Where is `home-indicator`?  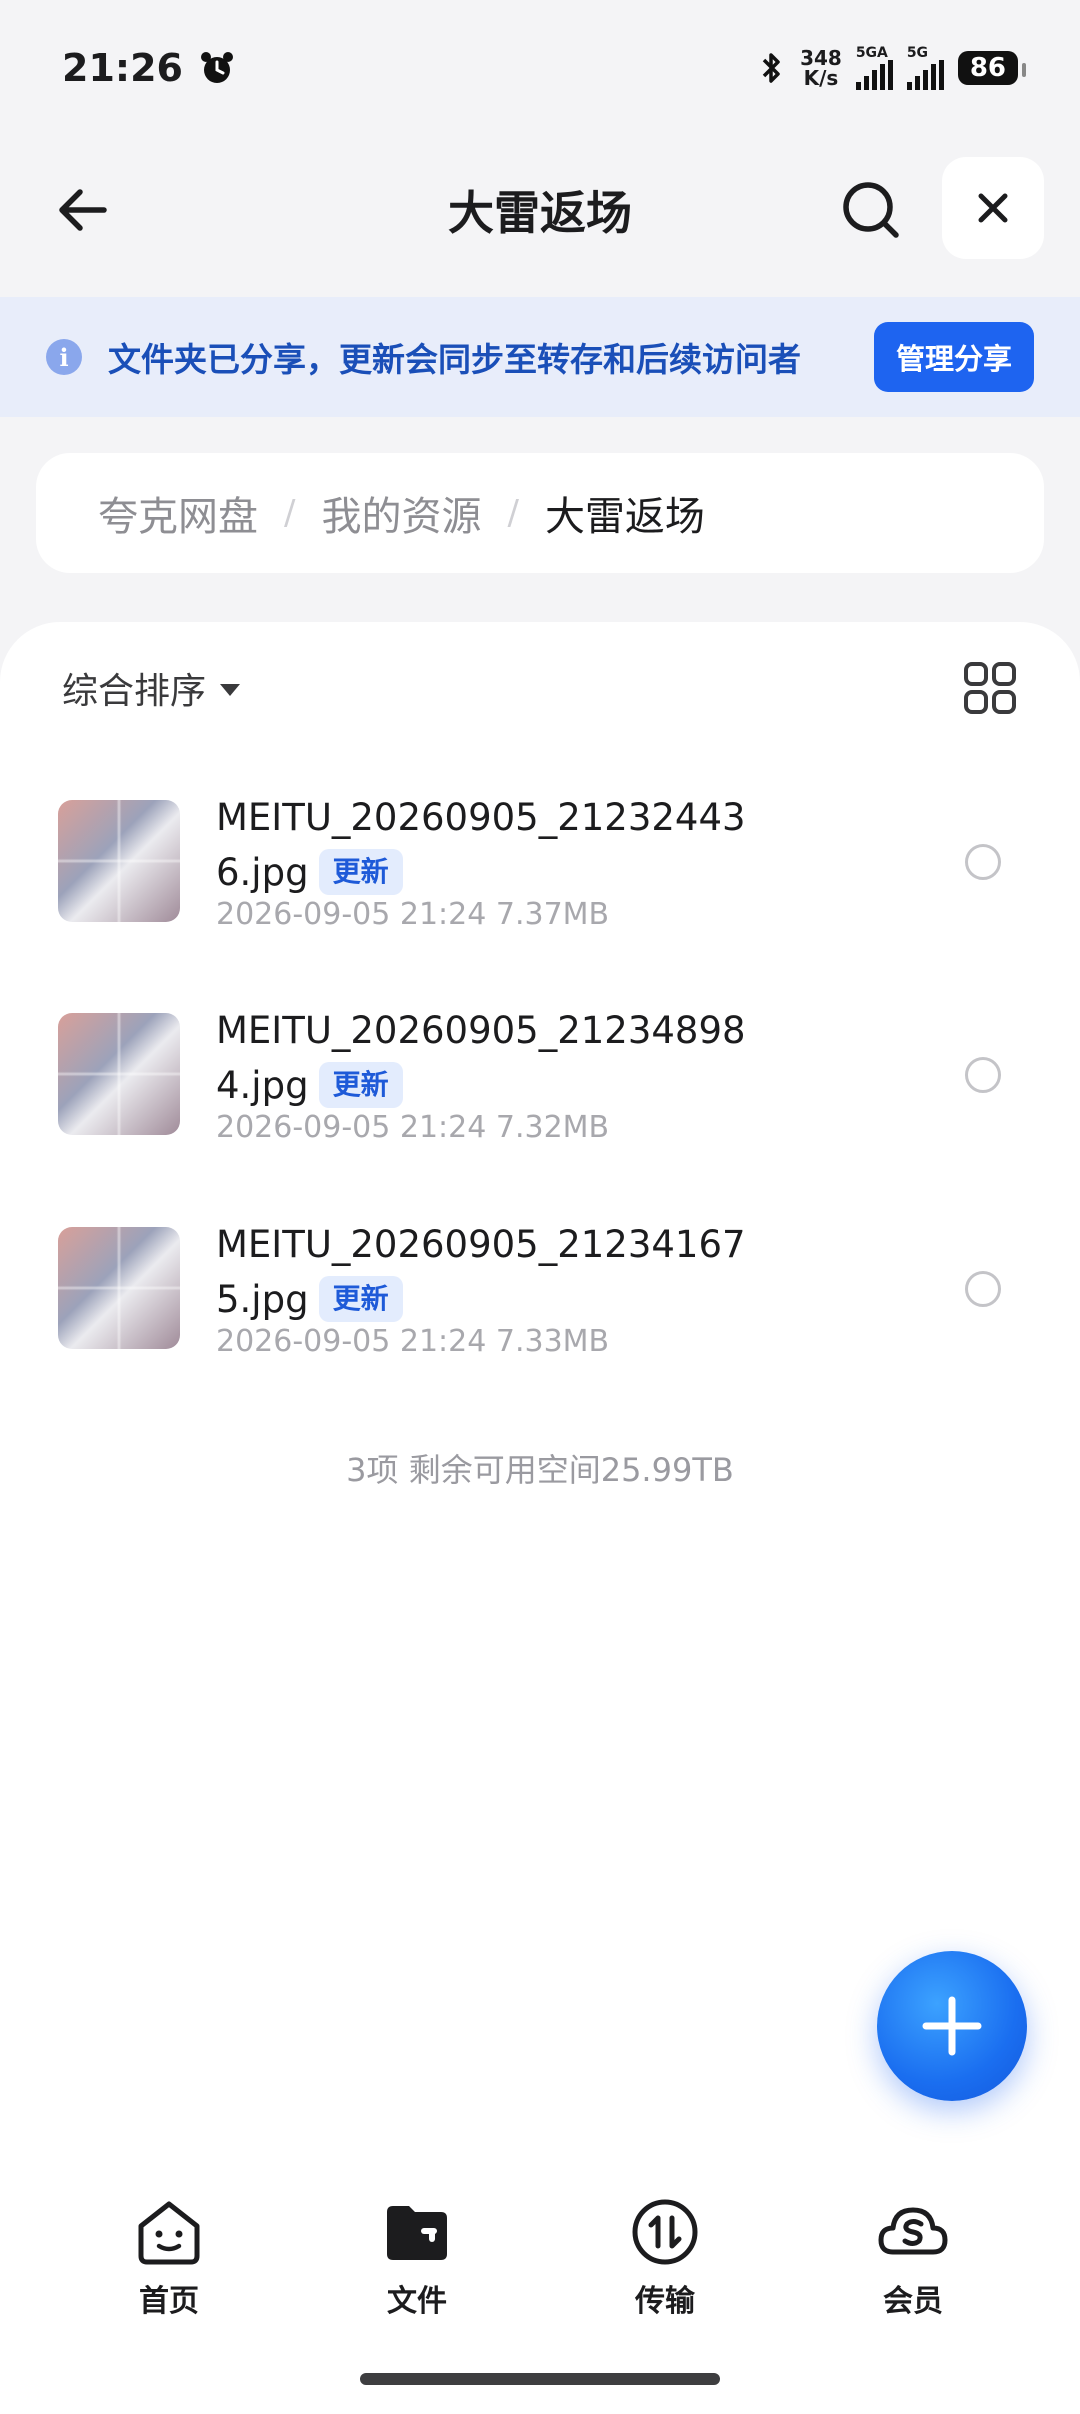 home-indicator is located at coordinates (540, 2379).